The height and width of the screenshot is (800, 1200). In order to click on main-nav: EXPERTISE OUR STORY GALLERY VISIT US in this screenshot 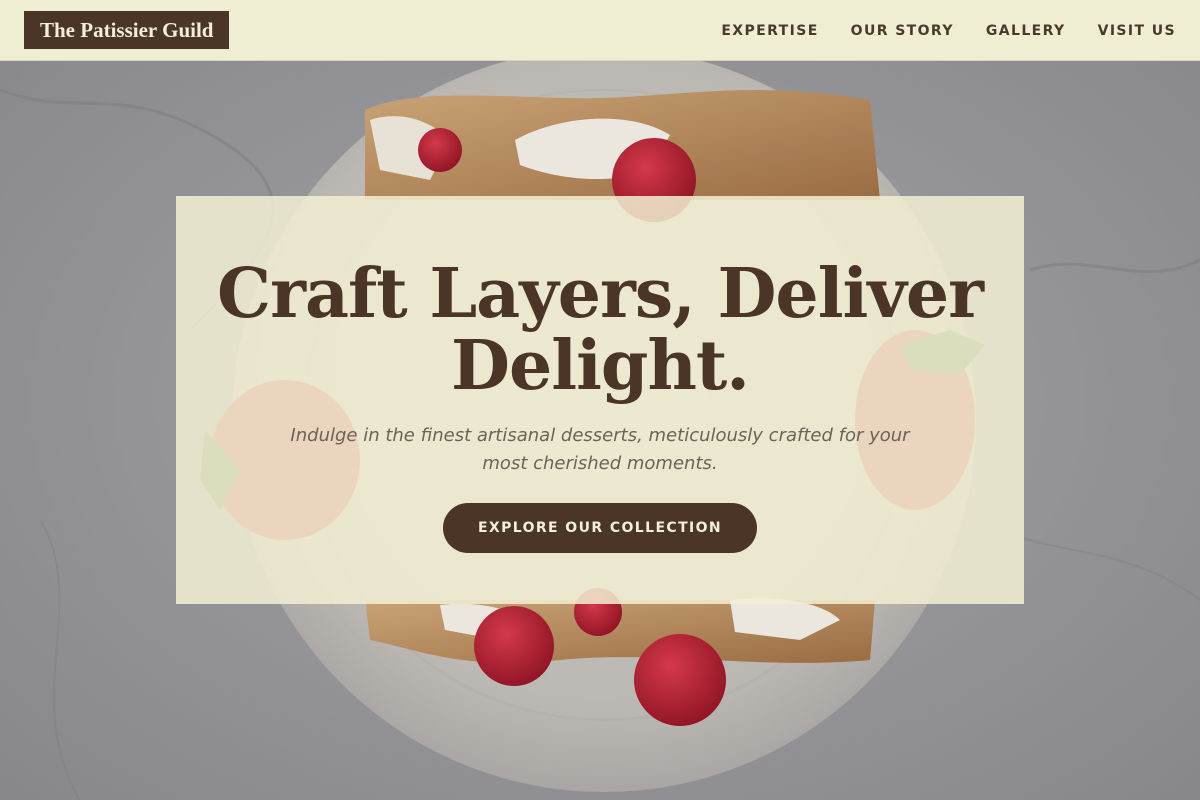, I will do `click(948, 30)`.